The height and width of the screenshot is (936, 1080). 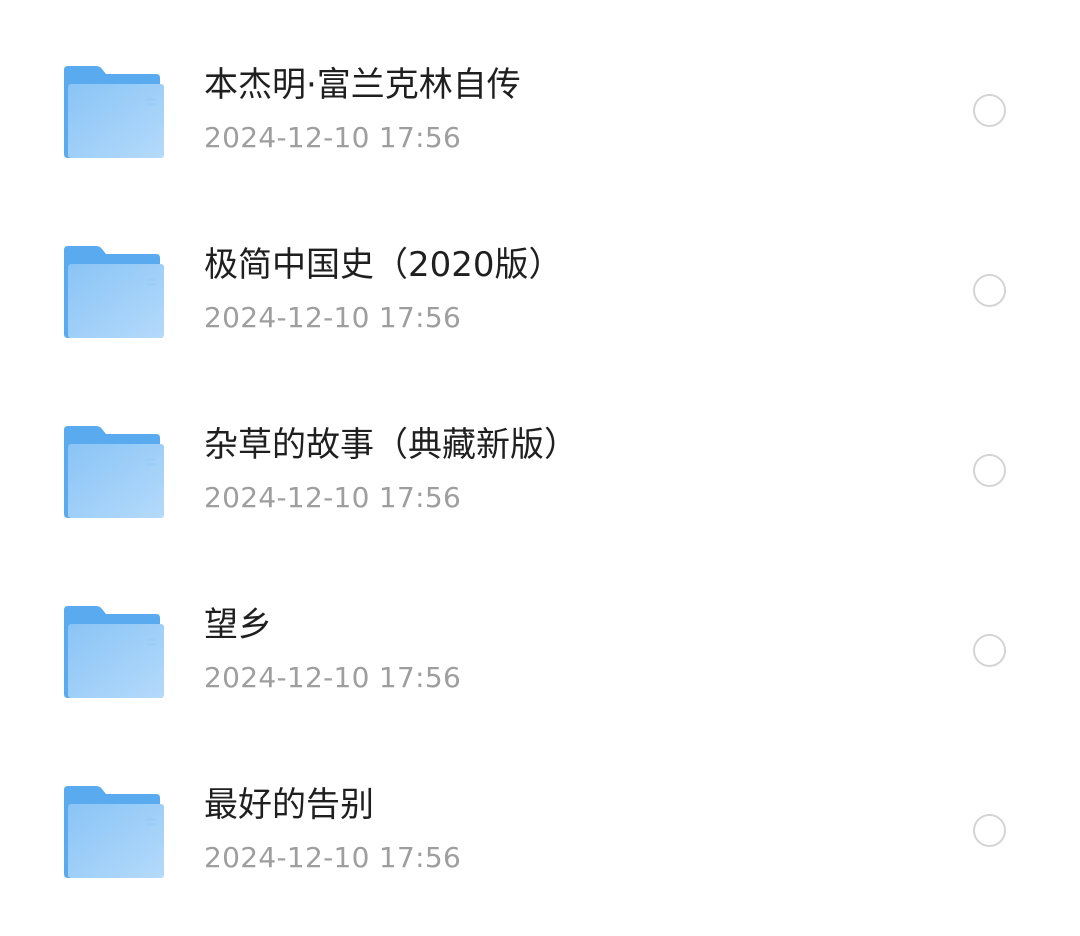 I want to click on item-name: 杂草的故事（典藏新版）, so click(x=391, y=445).